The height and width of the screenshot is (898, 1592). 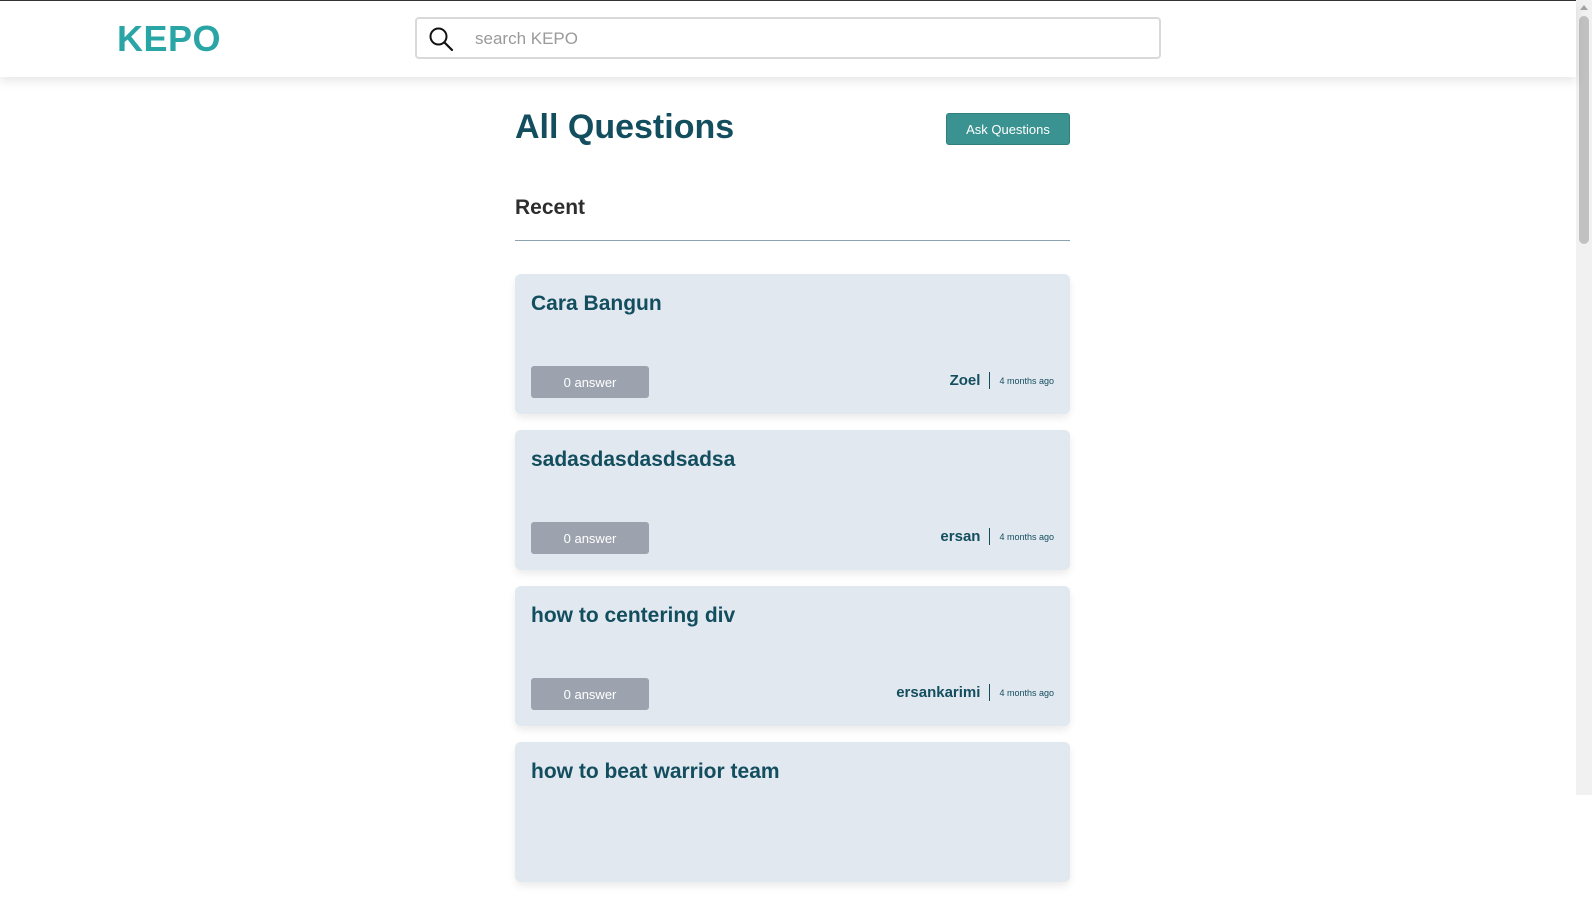 I want to click on section-title-recent: Recent, so click(x=550, y=207).